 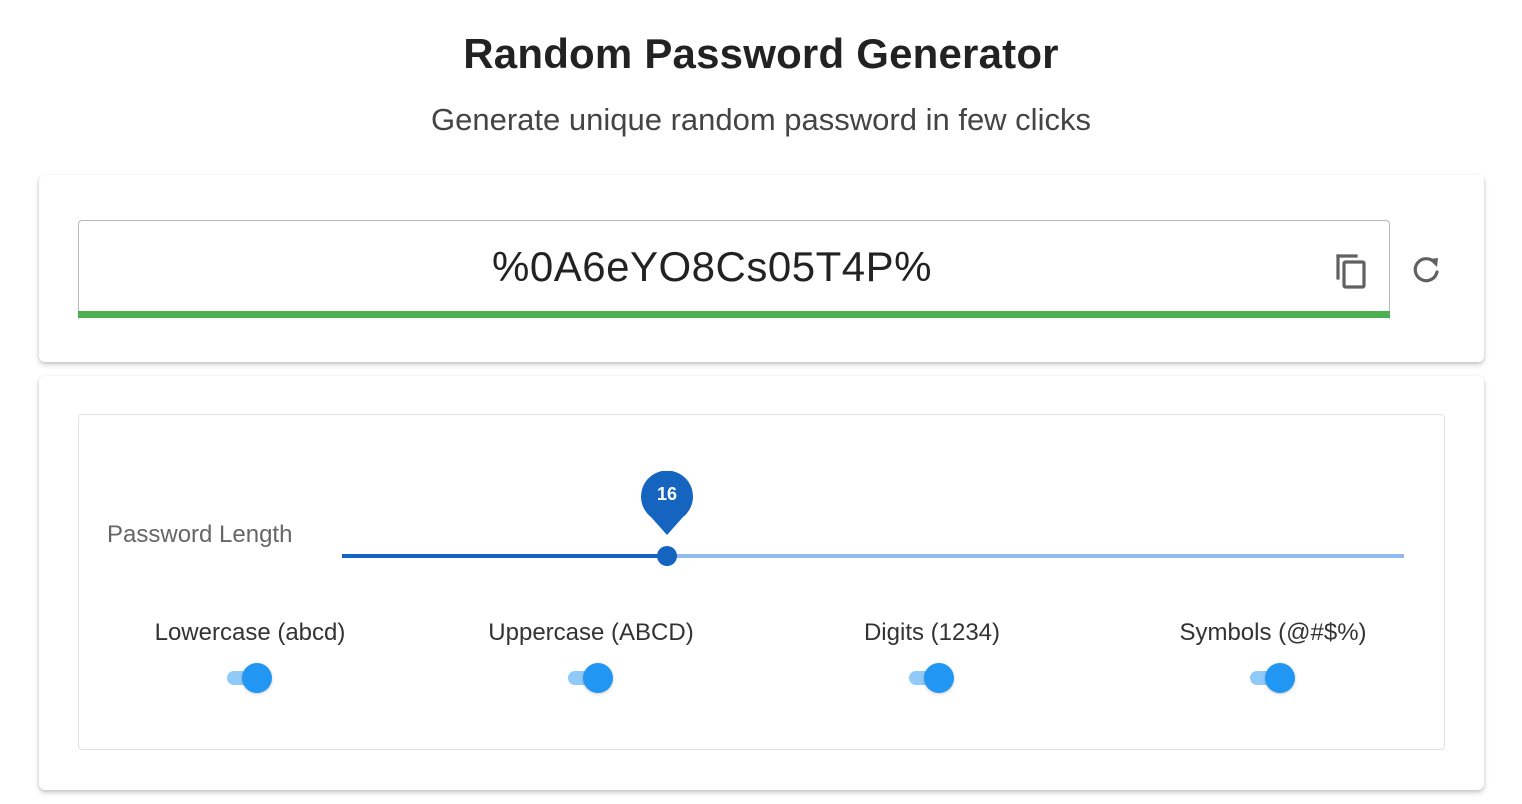 What do you see at coordinates (932, 632) in the screenshot?
I see `digits-label: Digits (1234)` at bounding box center [932, 632].